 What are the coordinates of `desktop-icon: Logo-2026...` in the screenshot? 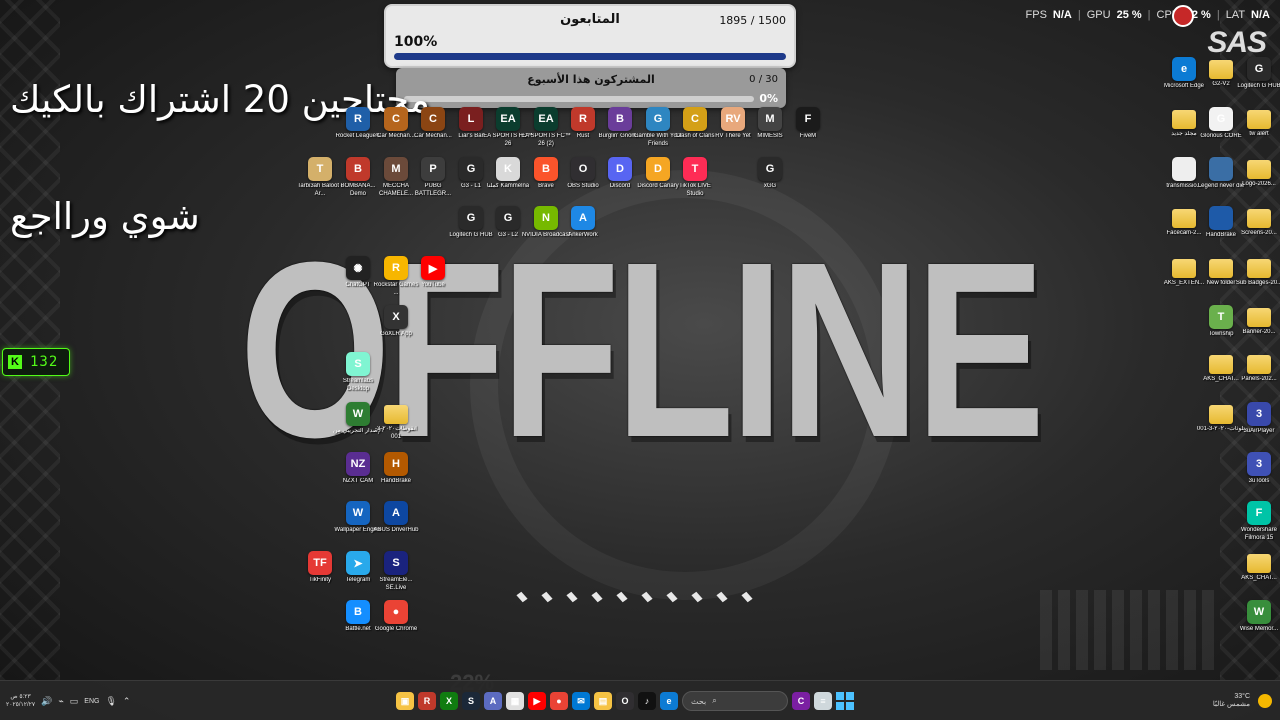 It's located at (1258, 173).